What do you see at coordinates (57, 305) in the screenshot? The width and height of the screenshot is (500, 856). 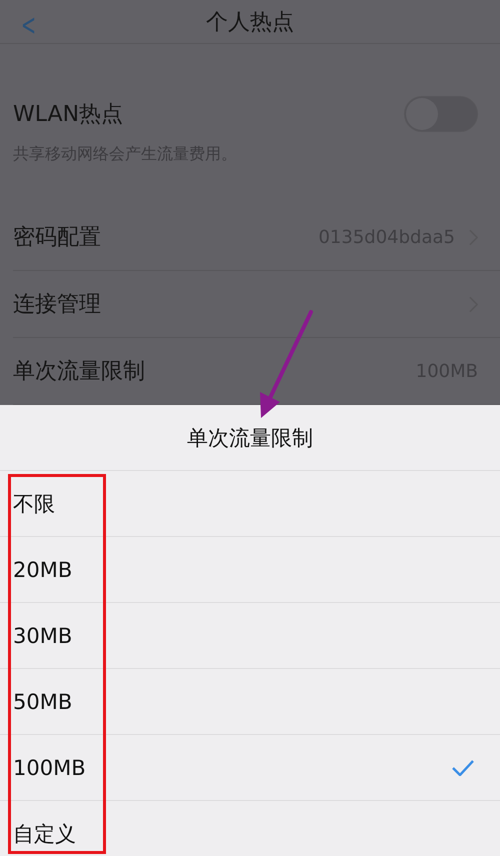 I see `setting-label: 连接管理` at bounding box center [57, 305].